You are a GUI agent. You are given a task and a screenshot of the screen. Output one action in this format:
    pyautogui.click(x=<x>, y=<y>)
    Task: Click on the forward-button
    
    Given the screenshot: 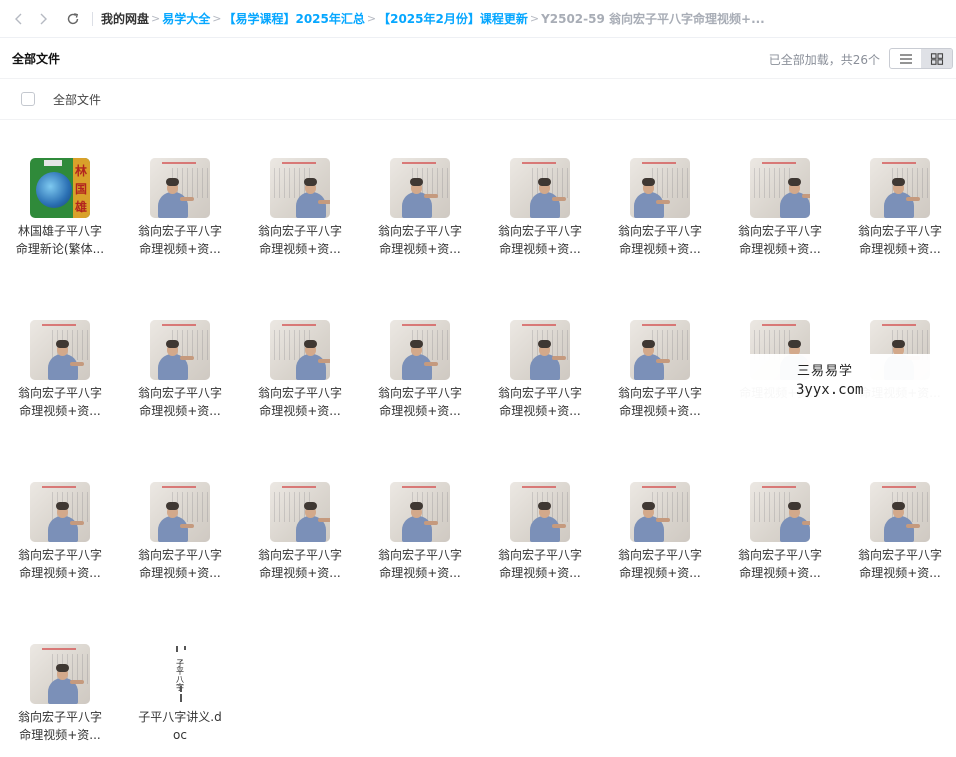 What is the action you would take?
    pyautogui.click(x=43, y=19)
    